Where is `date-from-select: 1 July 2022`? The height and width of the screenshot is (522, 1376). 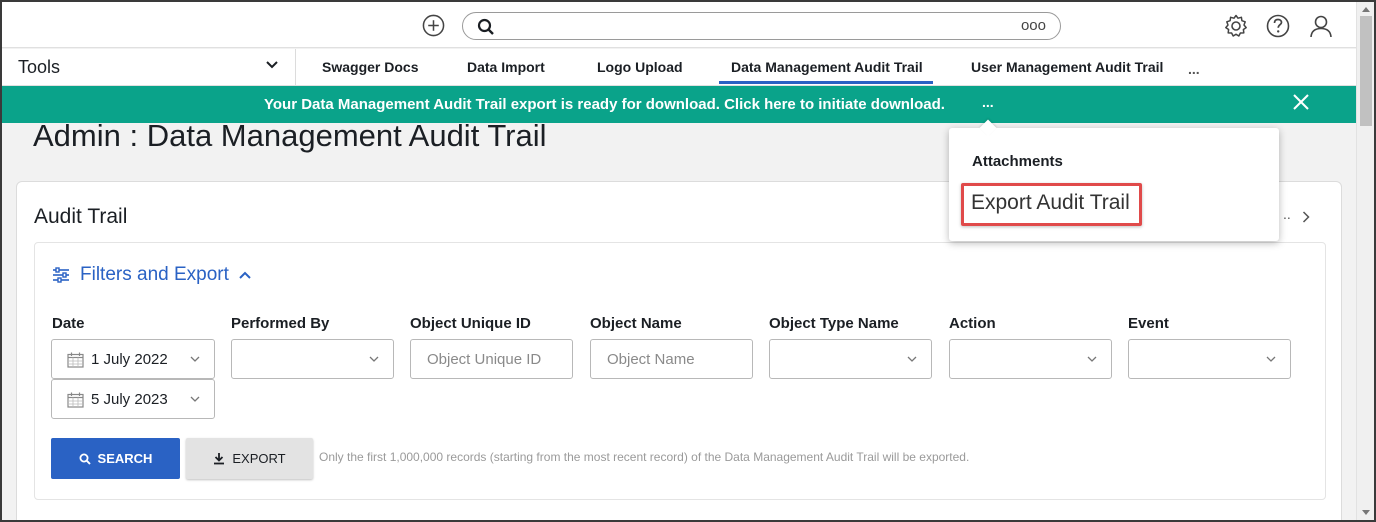 date-from-select: 1 July 2022 is located at coordinates (133, 359).